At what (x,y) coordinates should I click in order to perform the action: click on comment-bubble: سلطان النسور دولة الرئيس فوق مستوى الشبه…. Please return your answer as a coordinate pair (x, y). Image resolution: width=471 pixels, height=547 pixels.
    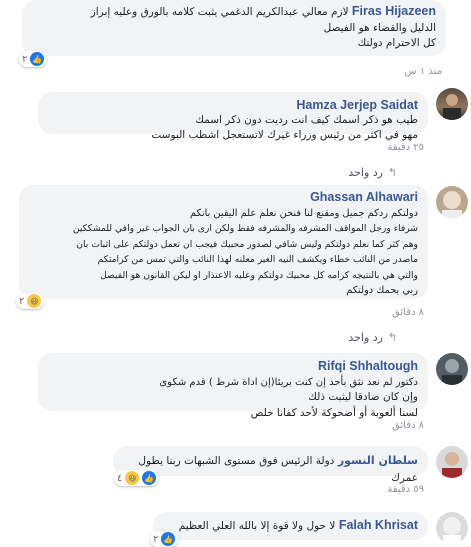
    Looking at the image, I should click on (270, 465).